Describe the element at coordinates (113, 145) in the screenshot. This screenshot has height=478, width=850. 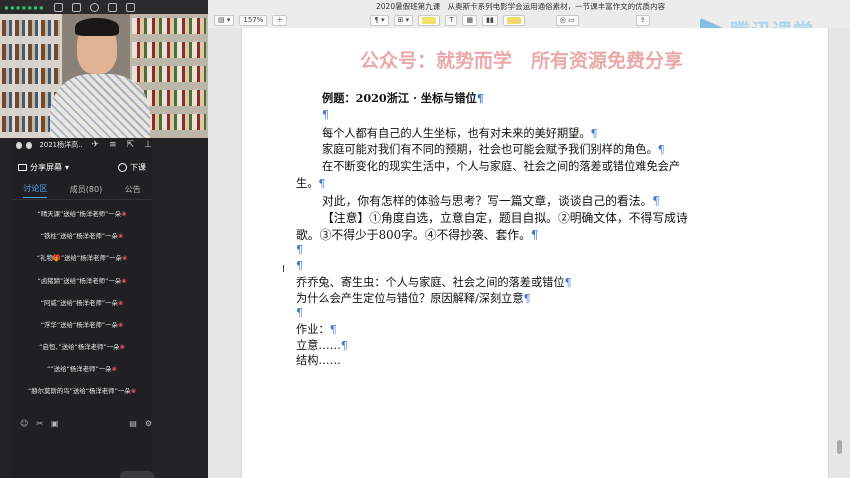
I see `menu-icon: ≡` at that location.